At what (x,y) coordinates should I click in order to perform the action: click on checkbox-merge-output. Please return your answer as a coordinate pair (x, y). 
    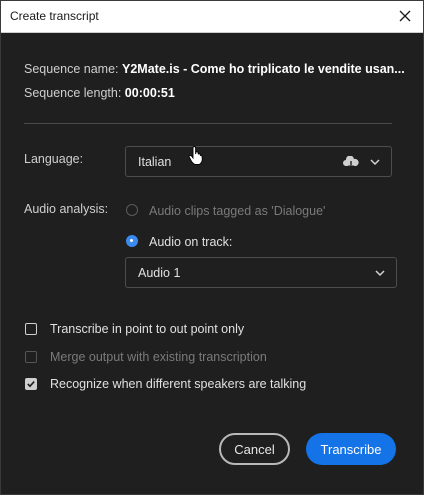
    Looking at the image, I should click on (31, 357).